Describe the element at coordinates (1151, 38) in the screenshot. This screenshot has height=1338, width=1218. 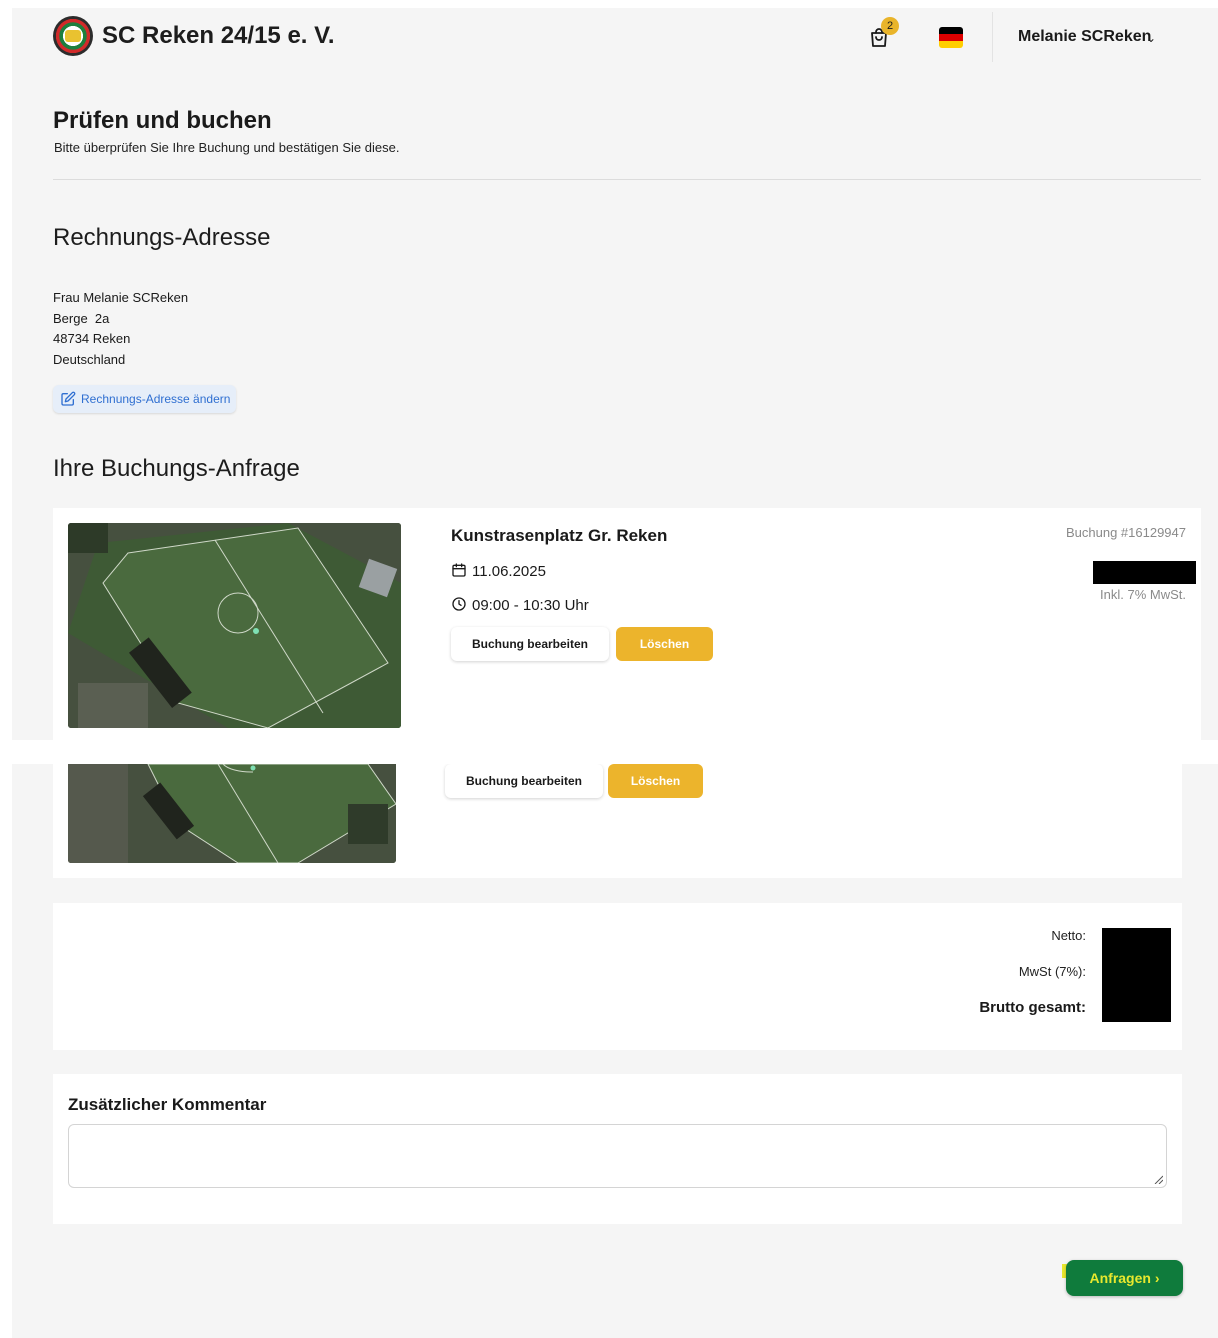
I see `chevron-down-icon: ⌄` at that location.